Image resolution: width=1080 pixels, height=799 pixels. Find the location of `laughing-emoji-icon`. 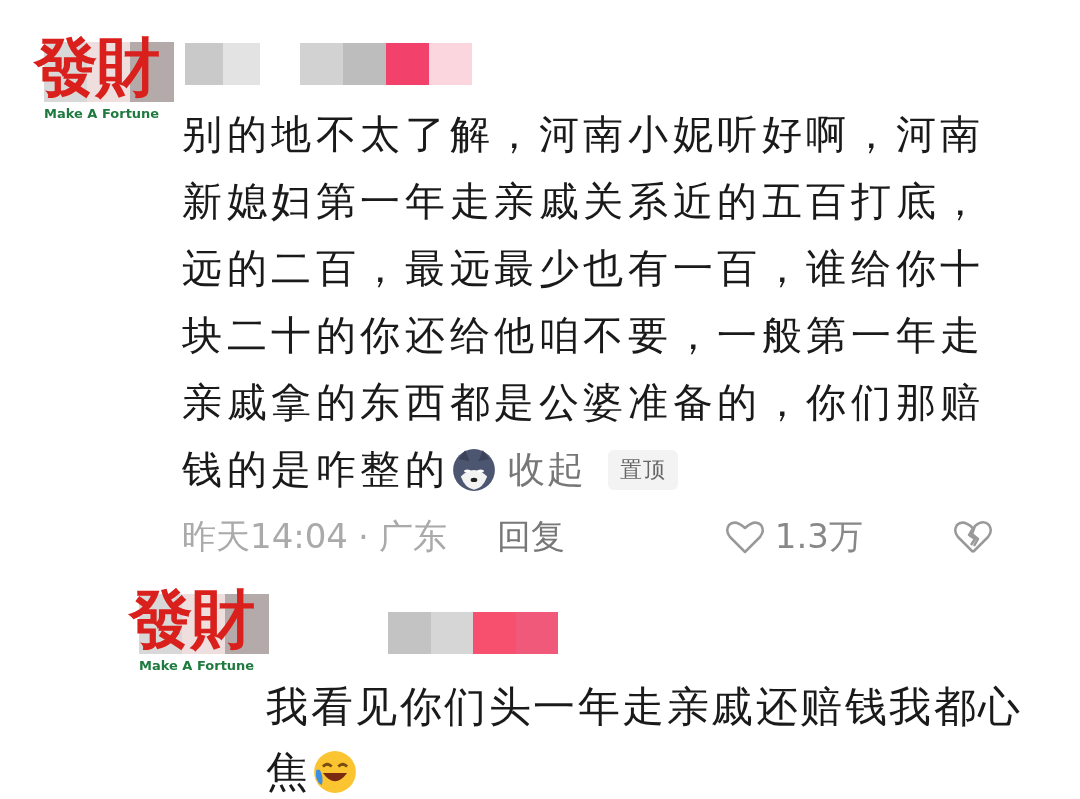

laughing-emoji-icon is located at coordinates (334, 771).